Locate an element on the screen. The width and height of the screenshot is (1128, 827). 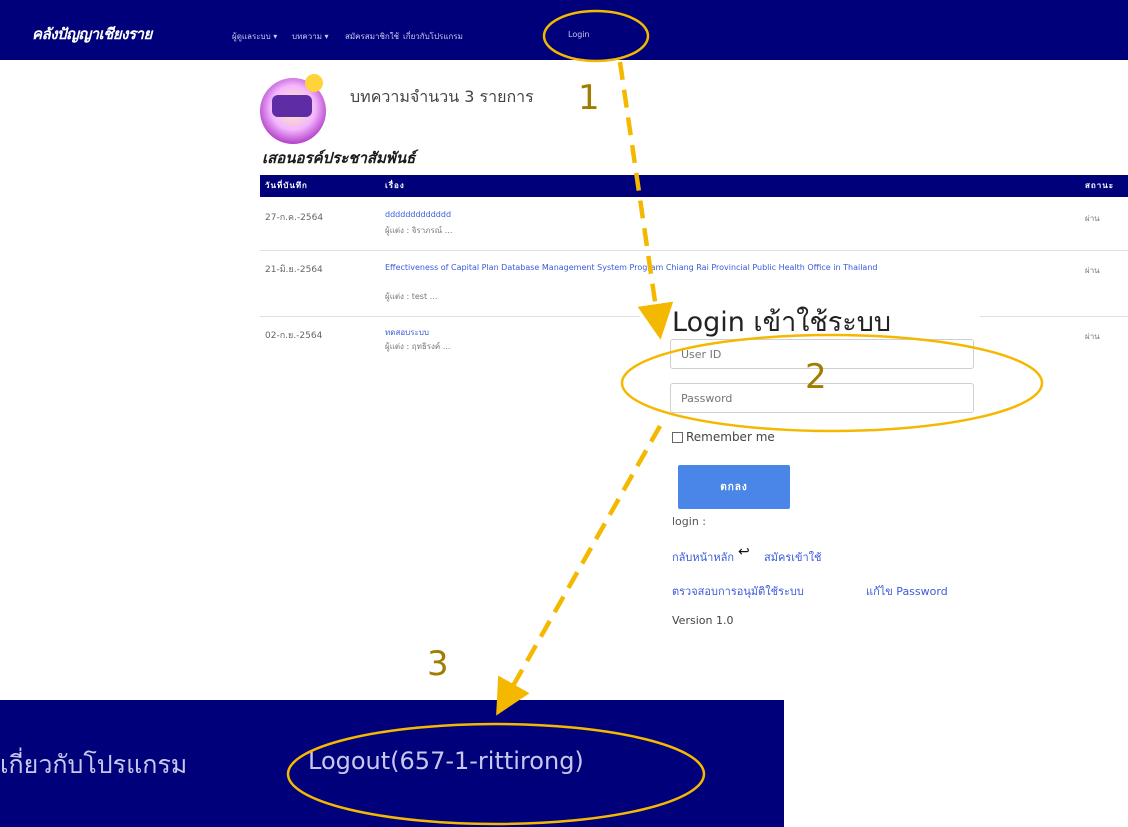
highlight-ellipse-login is located at coordinates (596, 36).